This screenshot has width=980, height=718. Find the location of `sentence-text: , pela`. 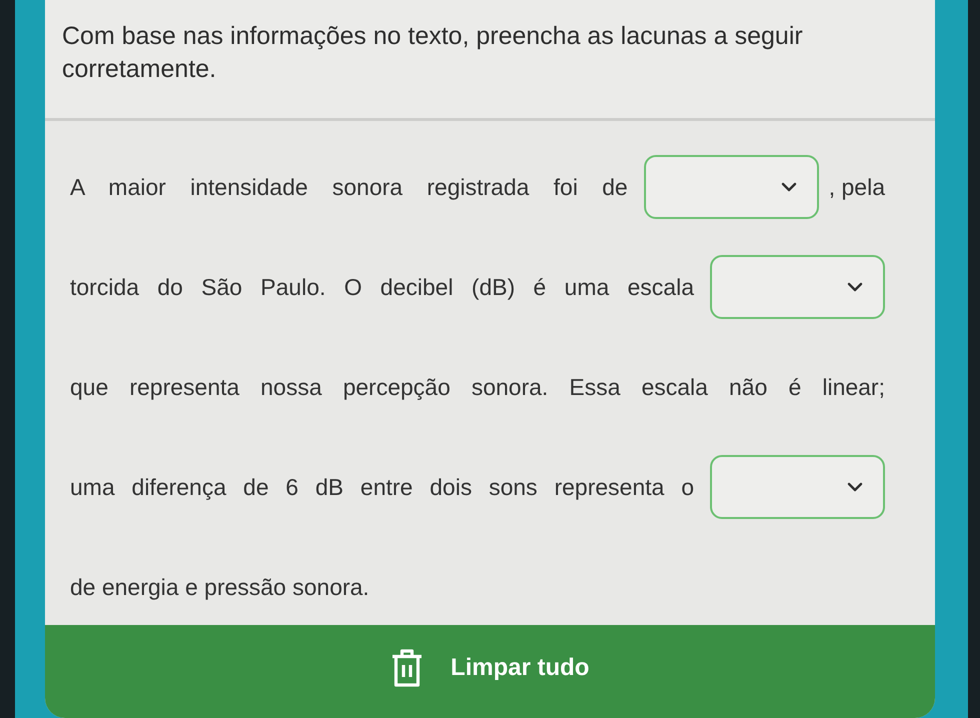

sentence-text: , pela is located at coordinates (856, 187).